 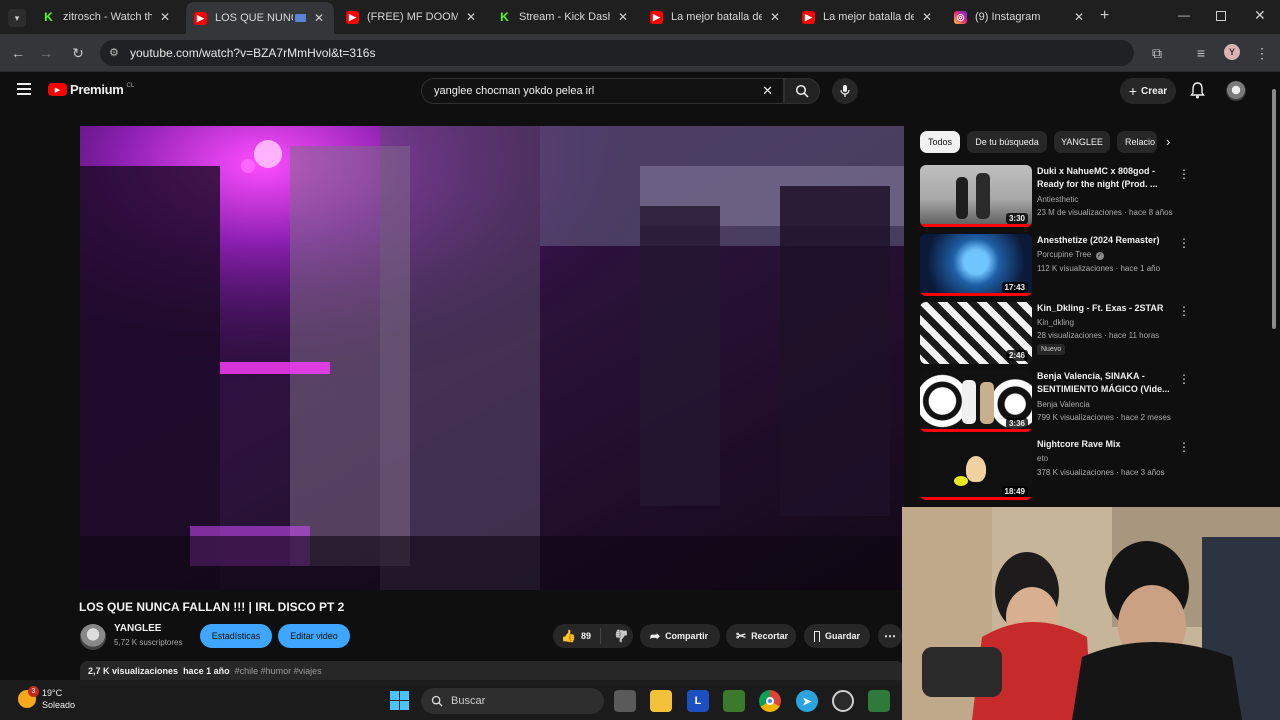 I want to click on chip-channel: YANGLEE, so click(x=1082, y=142).